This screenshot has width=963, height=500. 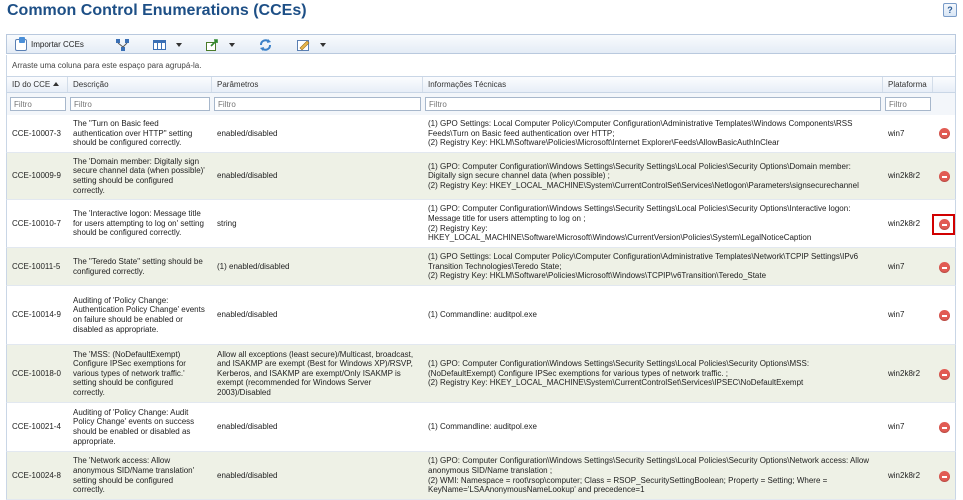 I want to click on edit-menu-button, so click(x=311, y=44).